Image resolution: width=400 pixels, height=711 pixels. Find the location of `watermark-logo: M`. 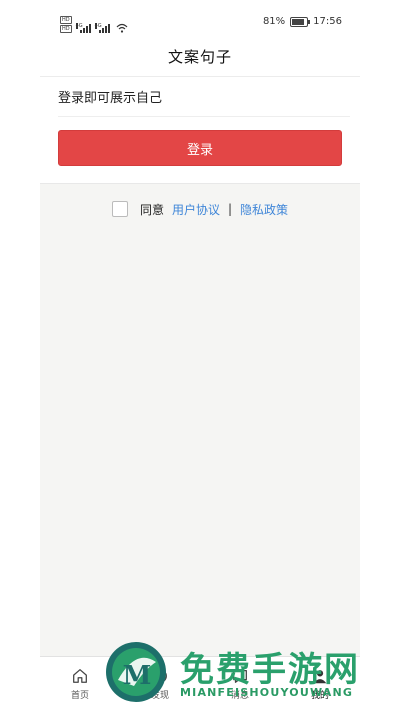

watermark-logo: M is located at coordinates (136, 672).